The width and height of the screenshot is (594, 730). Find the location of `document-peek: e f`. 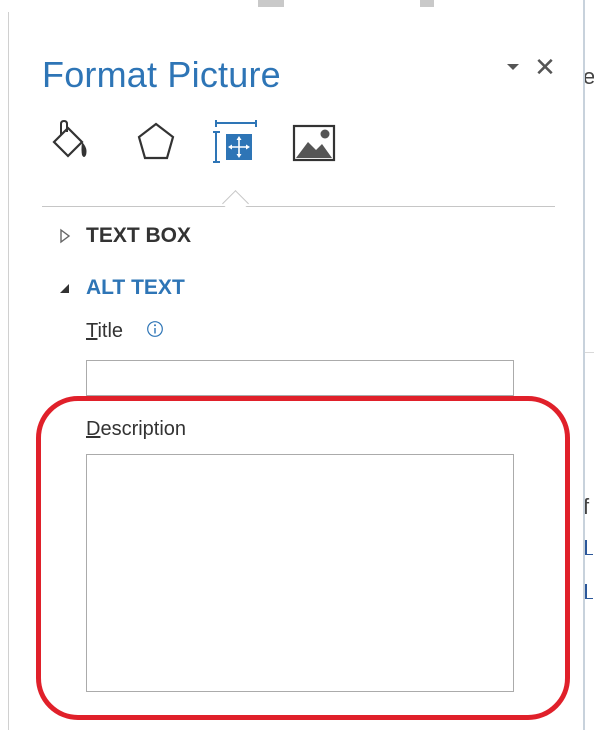

document-peek: e f is located at coordinates (589, 365).